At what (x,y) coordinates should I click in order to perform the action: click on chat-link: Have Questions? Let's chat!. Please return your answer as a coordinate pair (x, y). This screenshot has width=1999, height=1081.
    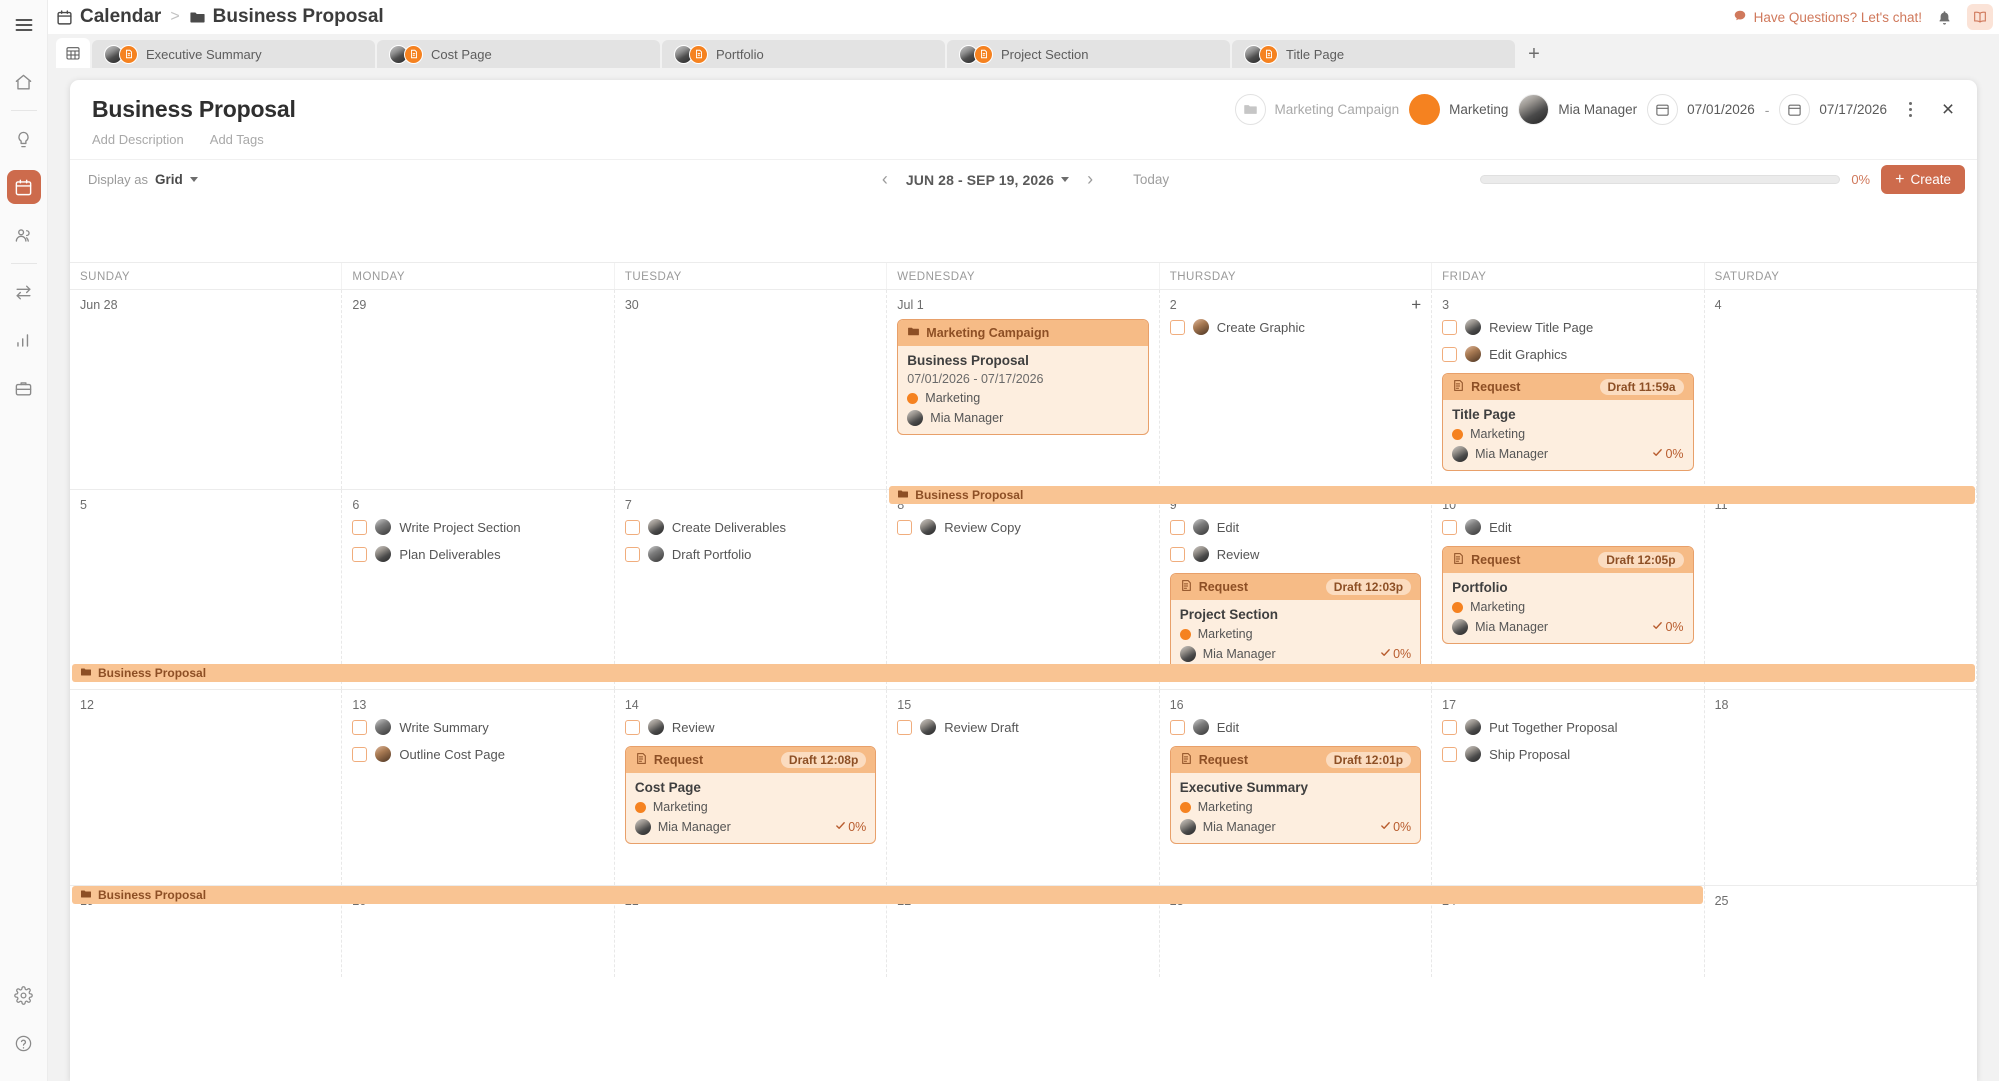
    Looking at the image, I should click on (1827, 17).